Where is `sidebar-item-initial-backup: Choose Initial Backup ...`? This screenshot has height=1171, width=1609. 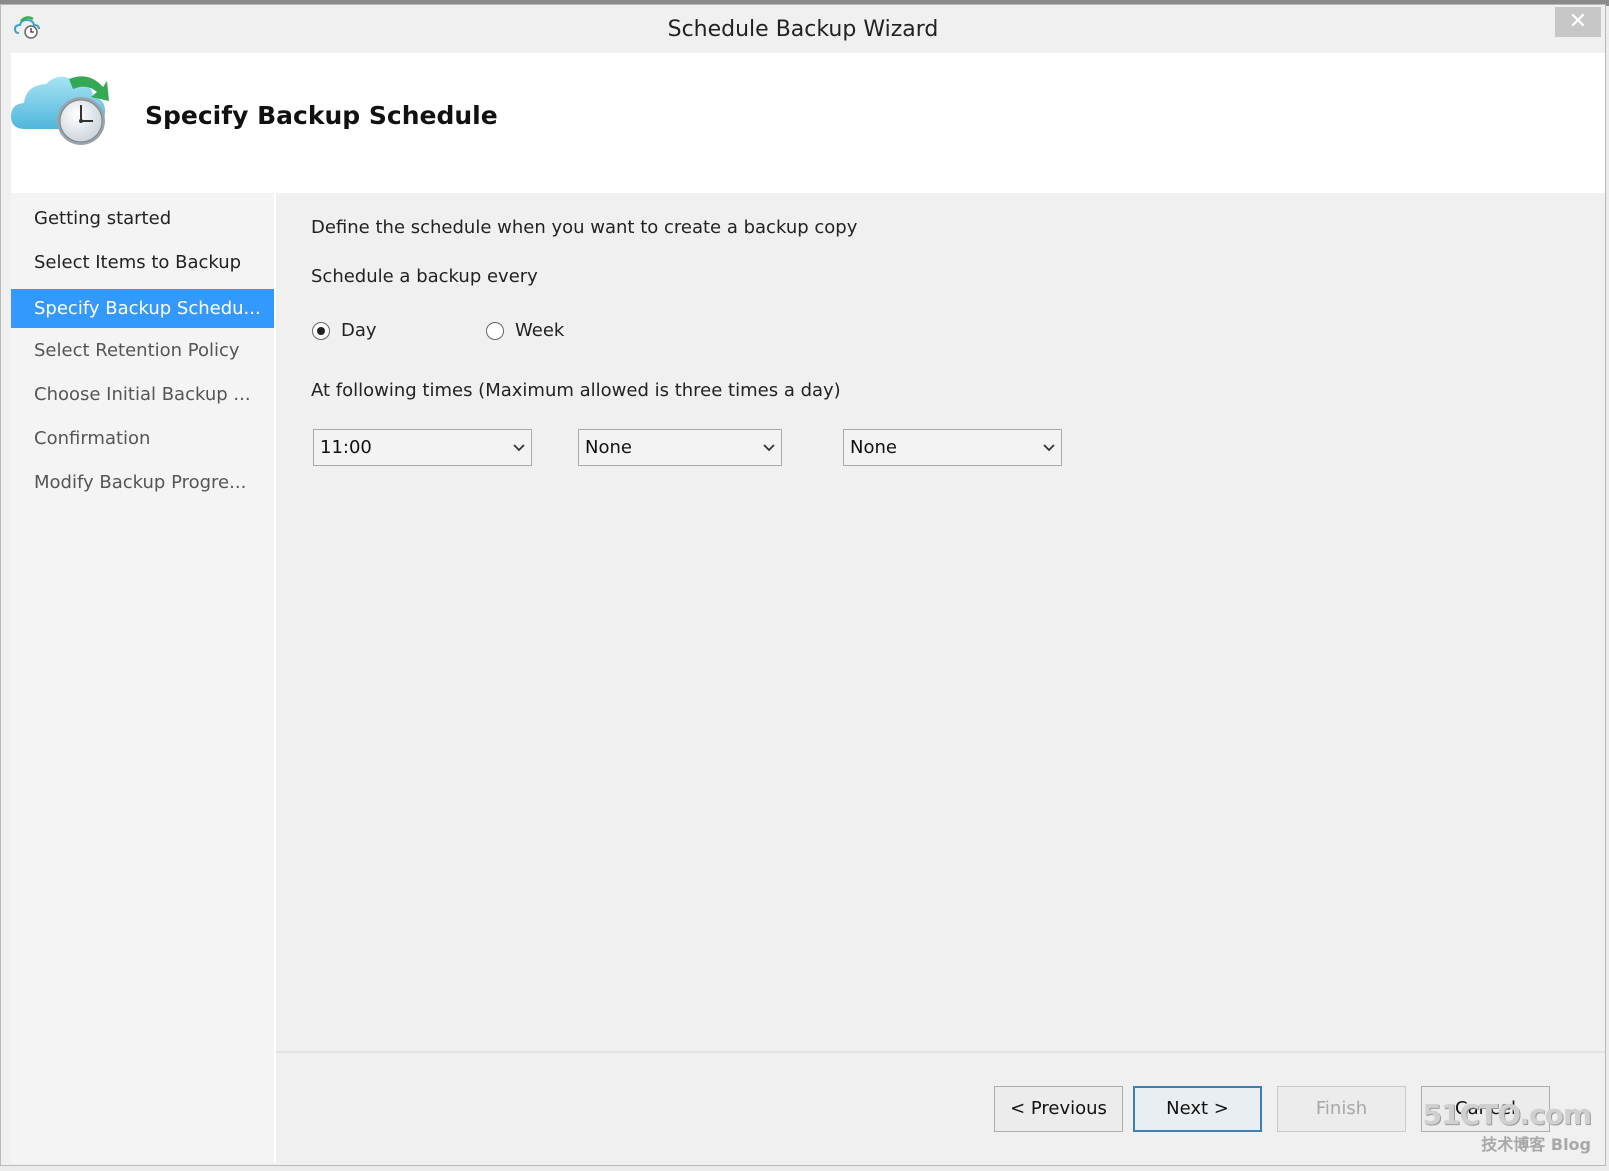
sidebar-item-initial-backup: Choose Initial Backup ... is located at coordinates (142, 394).